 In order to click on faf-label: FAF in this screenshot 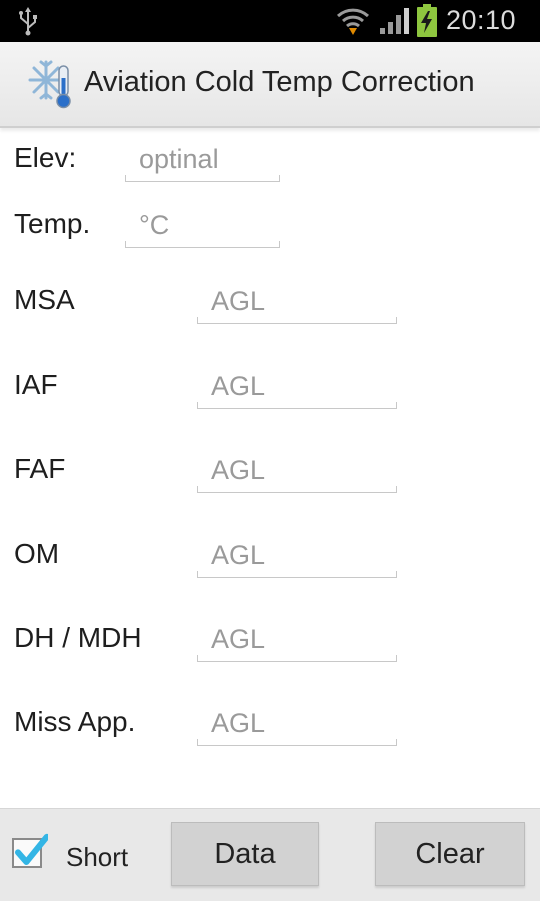, I will do `click(40, 468)`.